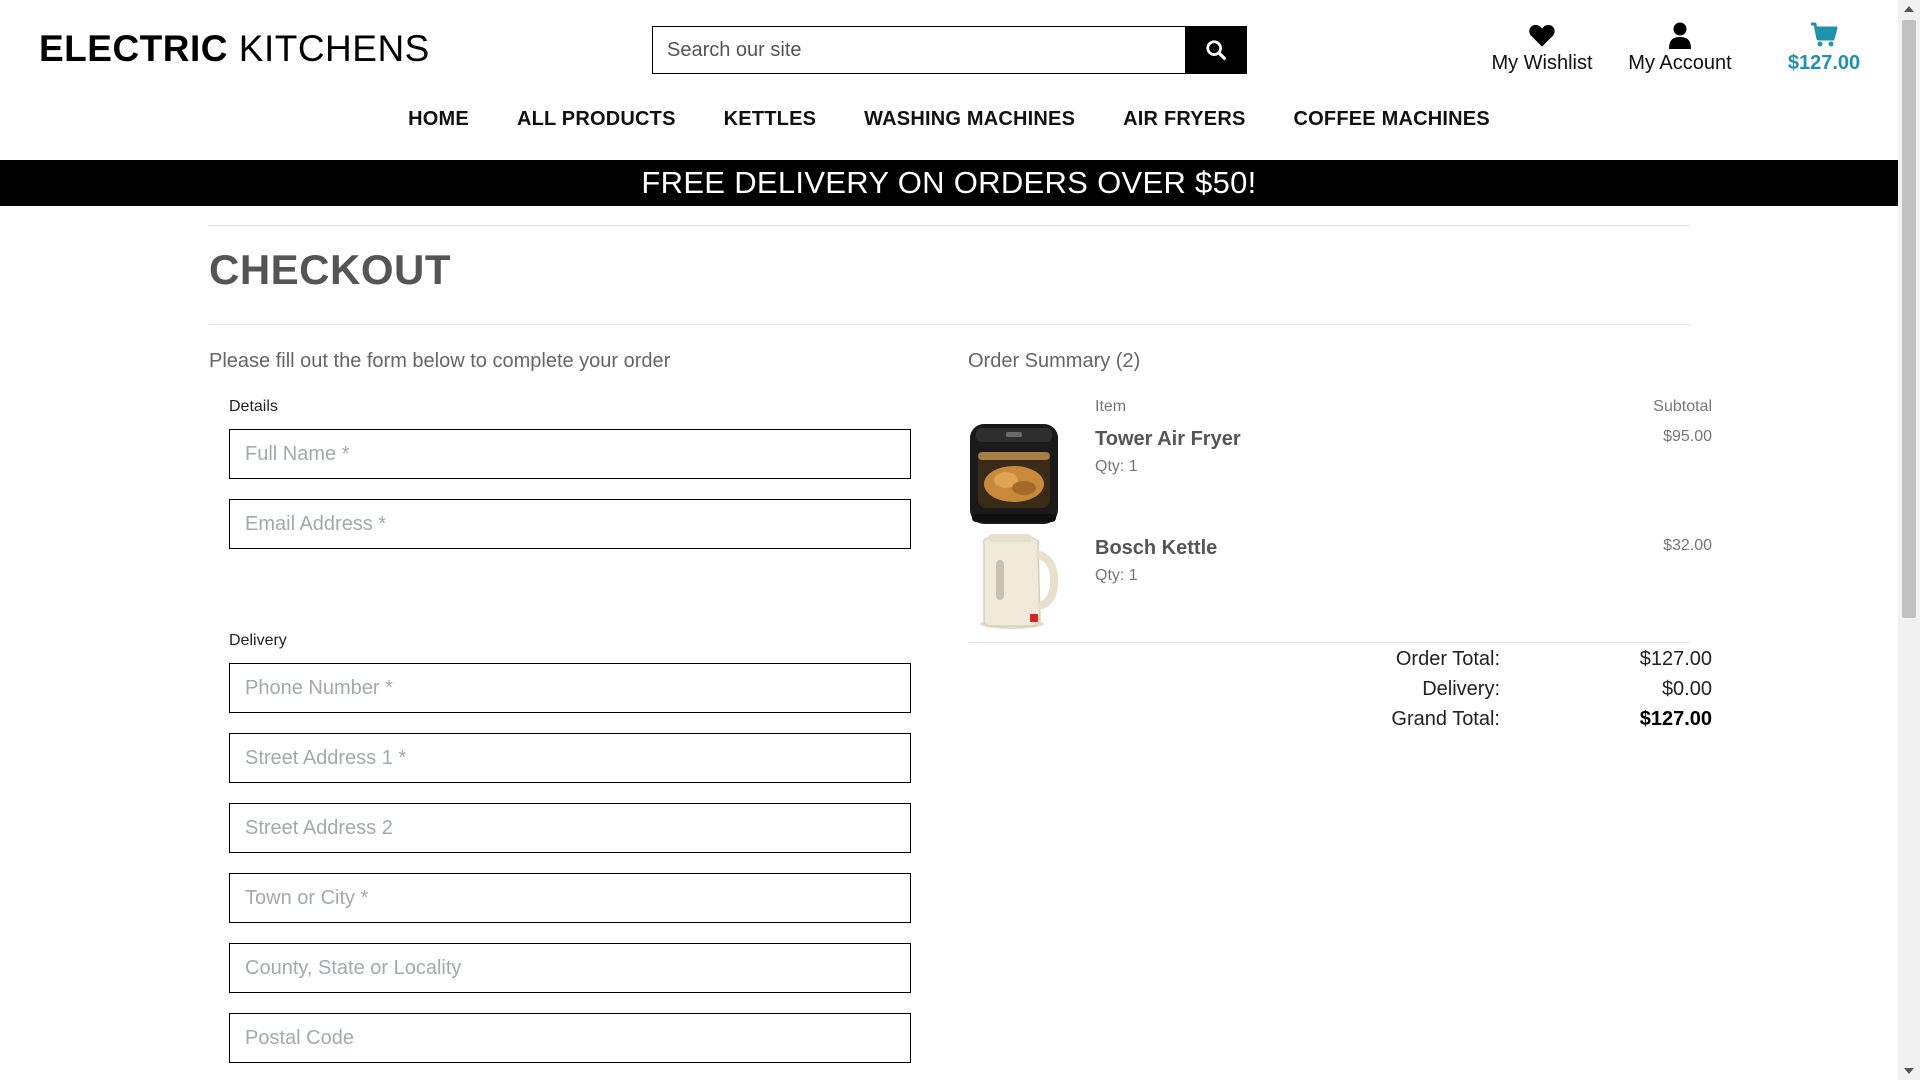  I want to click on page-scrollbar, so click(1909, 540).